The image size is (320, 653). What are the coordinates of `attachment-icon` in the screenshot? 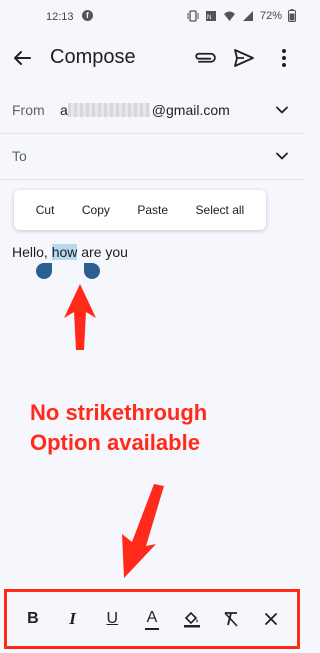 It's located at (204, 58).